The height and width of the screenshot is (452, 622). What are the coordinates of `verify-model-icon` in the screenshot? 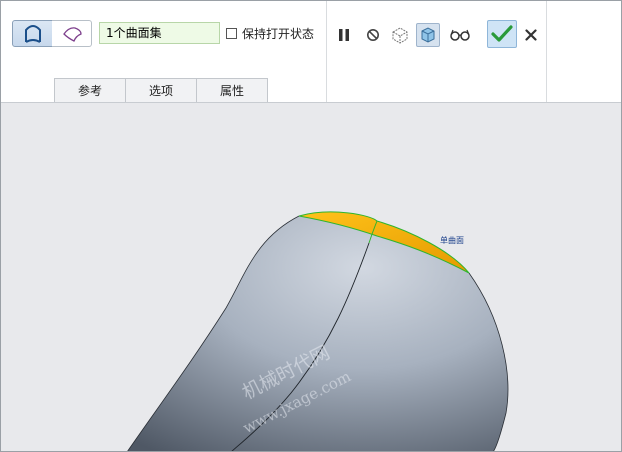 It's located at (428, 35).